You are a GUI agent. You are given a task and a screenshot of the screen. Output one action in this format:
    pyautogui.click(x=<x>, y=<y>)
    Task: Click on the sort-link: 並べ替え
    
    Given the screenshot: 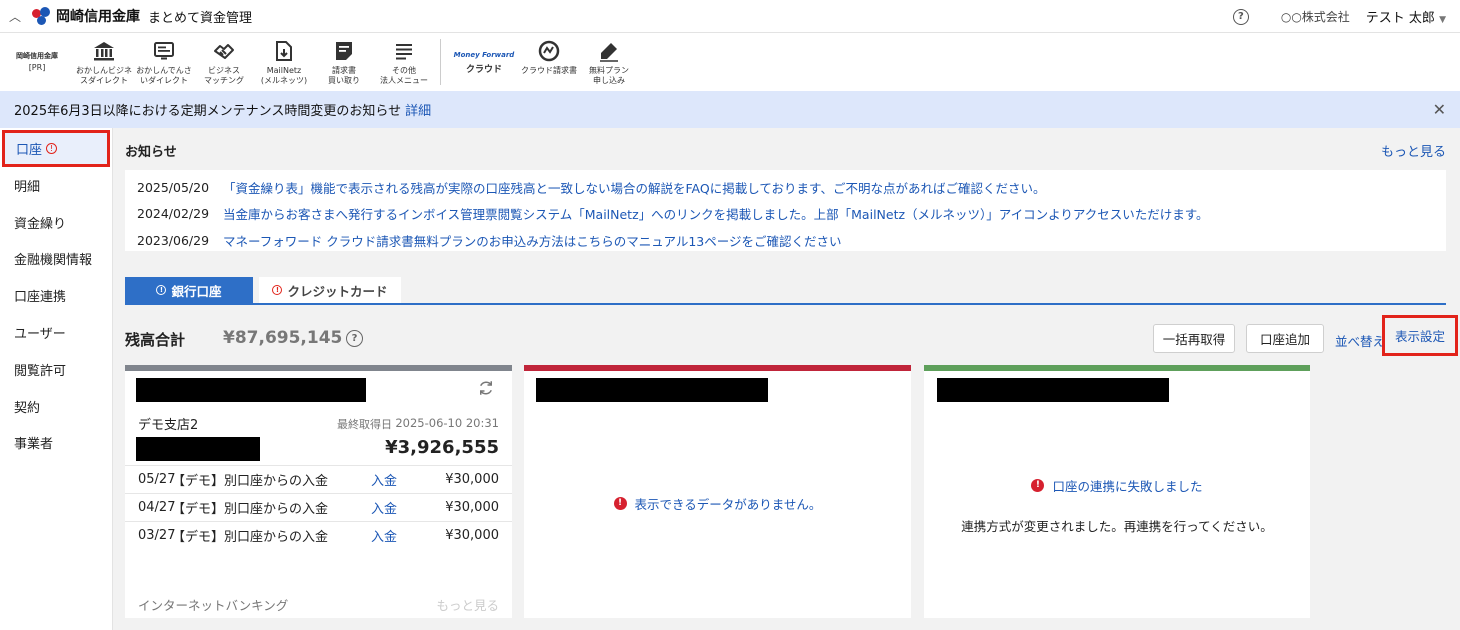 What is the action you would take?
    pyautogui.click(x=1360, y=340)
    